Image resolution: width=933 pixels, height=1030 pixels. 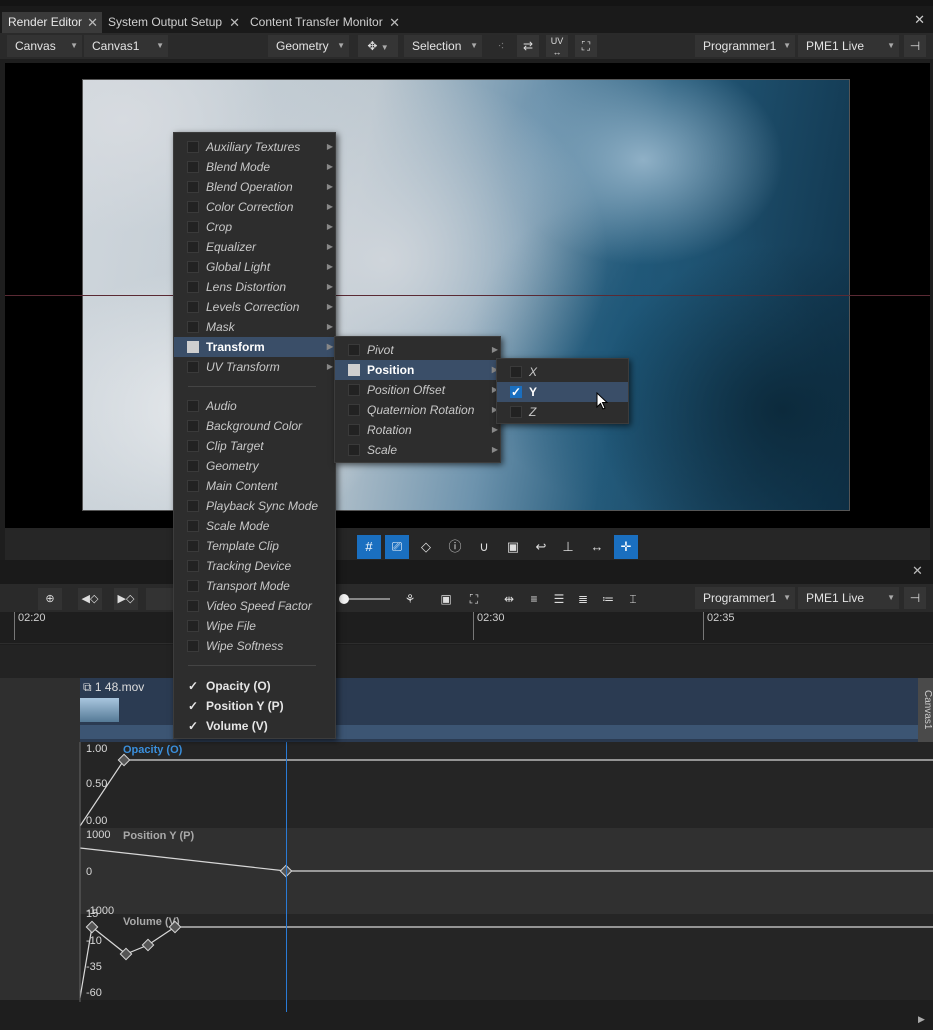 What do you see at coordinates (254, 267) in the screenshot?
I see `menu-item: Global Light ▶` at bounding box center [254, 267].